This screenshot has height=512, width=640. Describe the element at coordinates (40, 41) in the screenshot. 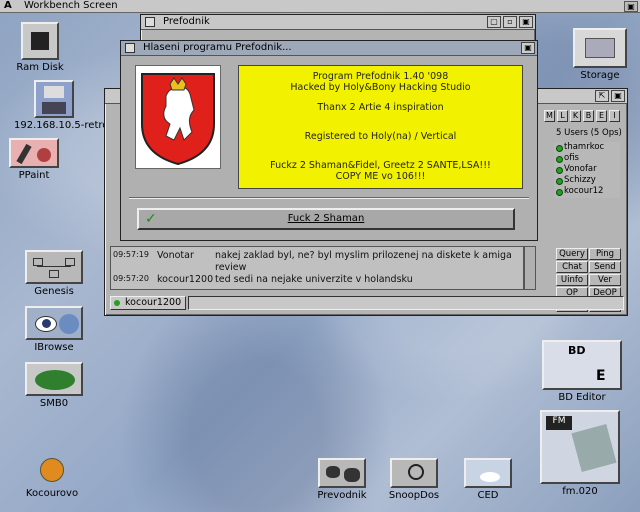

I see `chip-icon` at that location.